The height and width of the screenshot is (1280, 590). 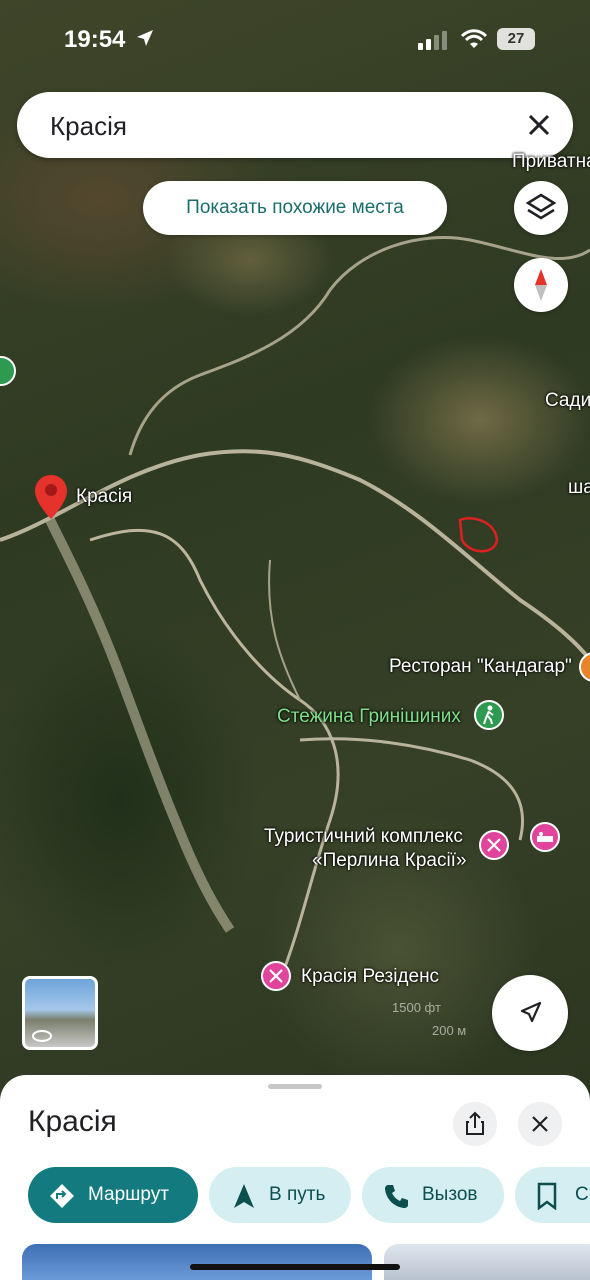 What do you see at coordinates (494, 845) in the screenshot?
I see `tourist-complex-poi-icon` at bounding box center [494, 845].